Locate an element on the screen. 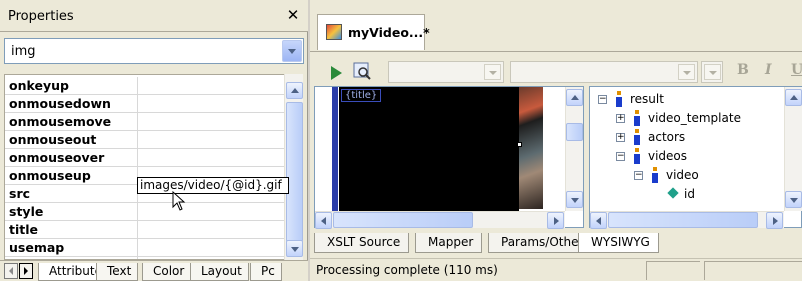 Image resolution: width=802 pixels, height=281 pixels. tree-horizontal-scrollbar is located at coordinates (687, 220).